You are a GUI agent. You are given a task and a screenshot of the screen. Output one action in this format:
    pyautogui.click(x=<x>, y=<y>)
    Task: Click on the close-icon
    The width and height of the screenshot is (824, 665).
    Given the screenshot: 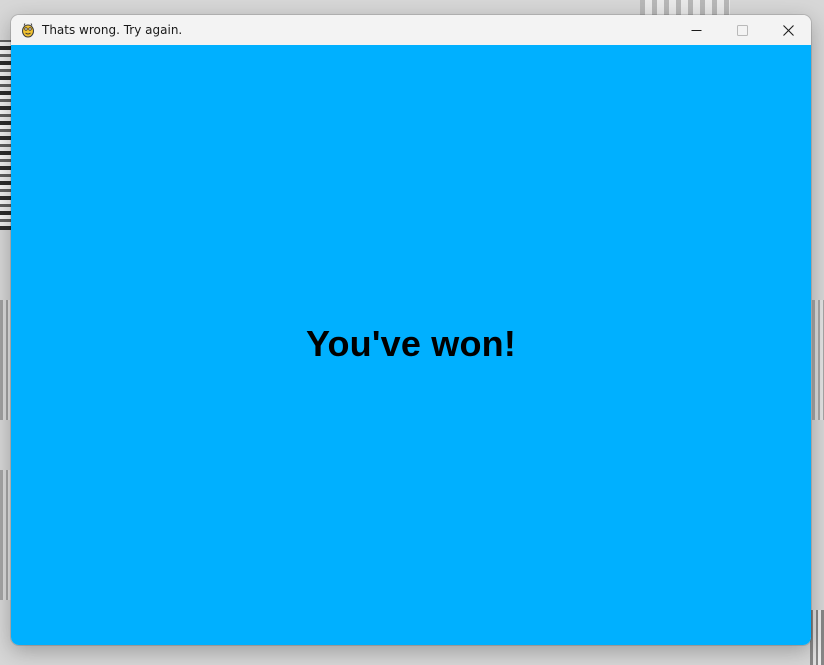 What is the action you would take?
    pyautogui.click(x=788, y=30)
    